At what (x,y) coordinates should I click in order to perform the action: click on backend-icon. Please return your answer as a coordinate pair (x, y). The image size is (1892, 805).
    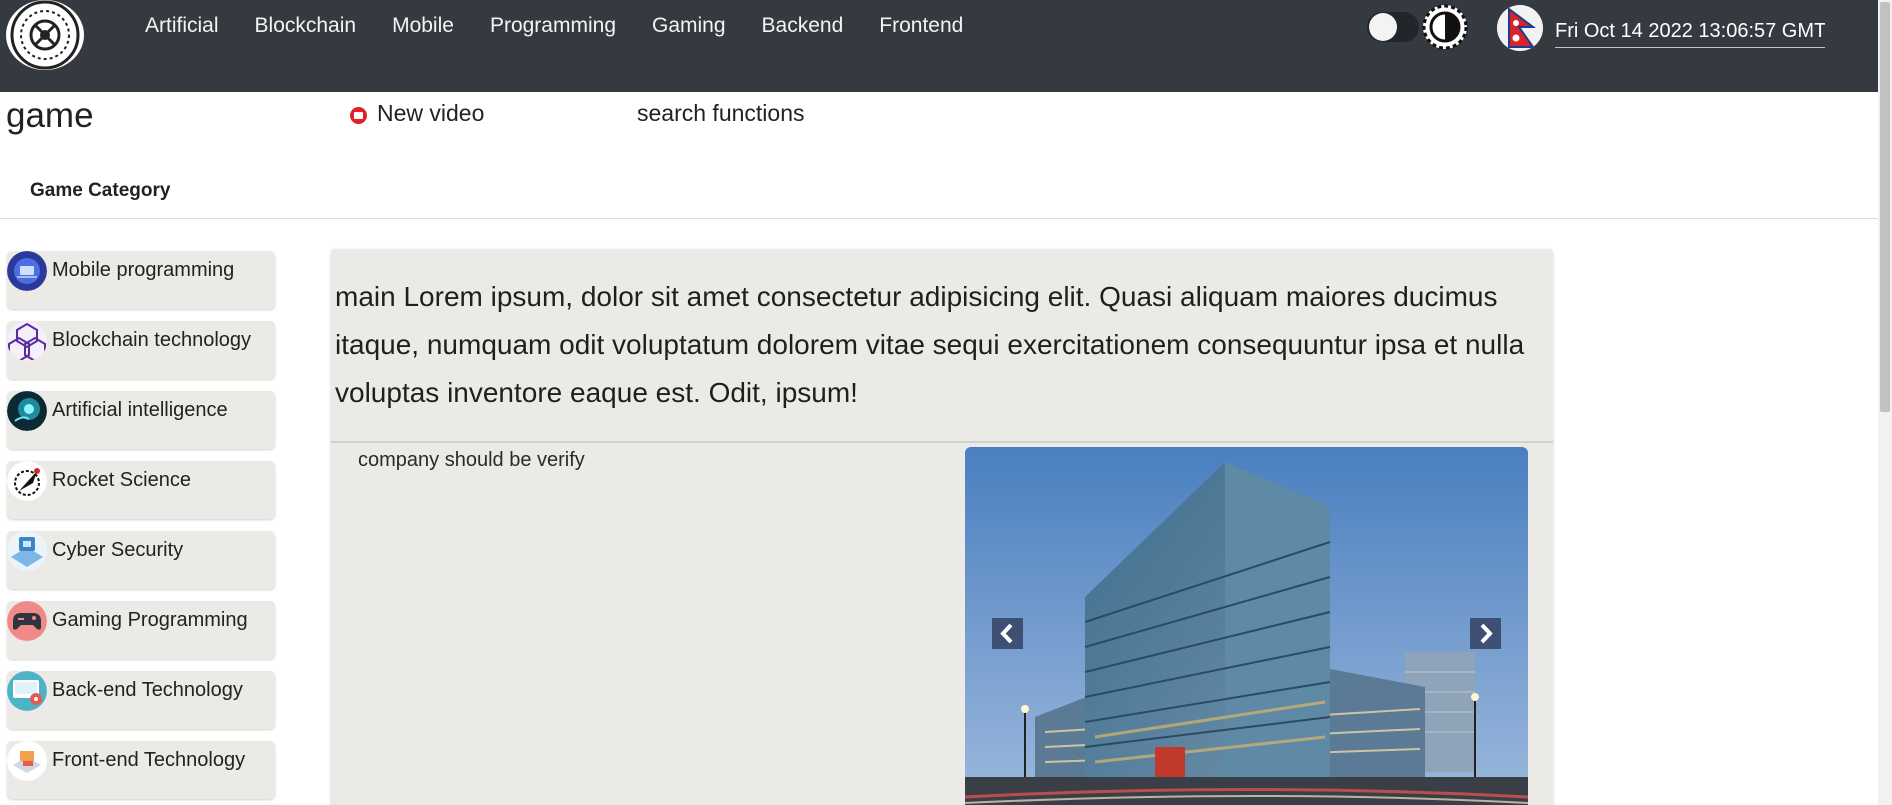
    Looking at the image, I should click on (27, 691).